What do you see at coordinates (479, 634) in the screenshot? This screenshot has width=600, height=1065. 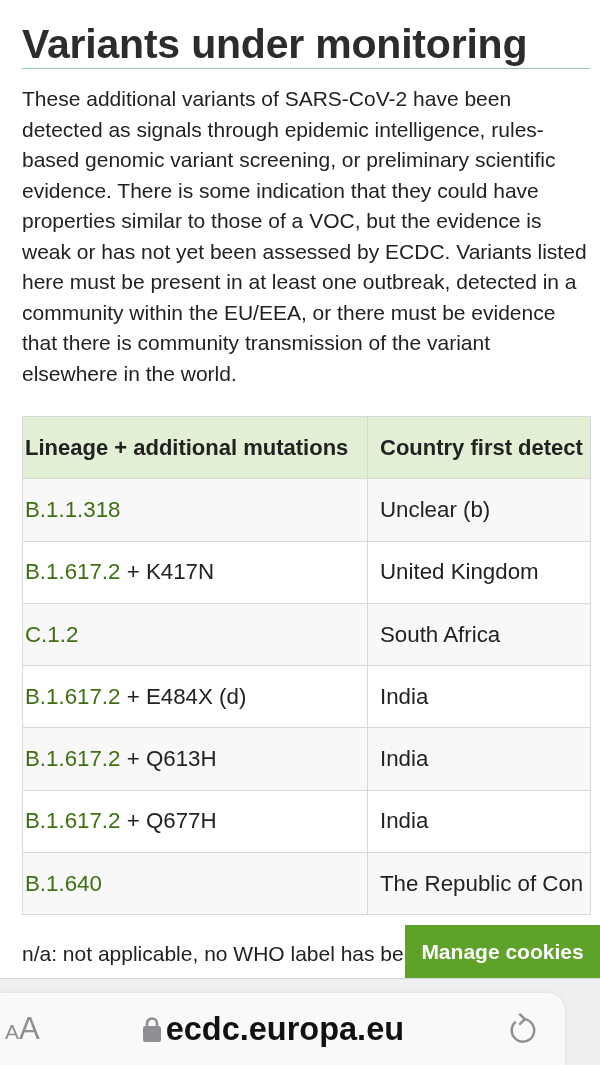 I see `table-cell: South Africa` at bounding box center [479, 634].